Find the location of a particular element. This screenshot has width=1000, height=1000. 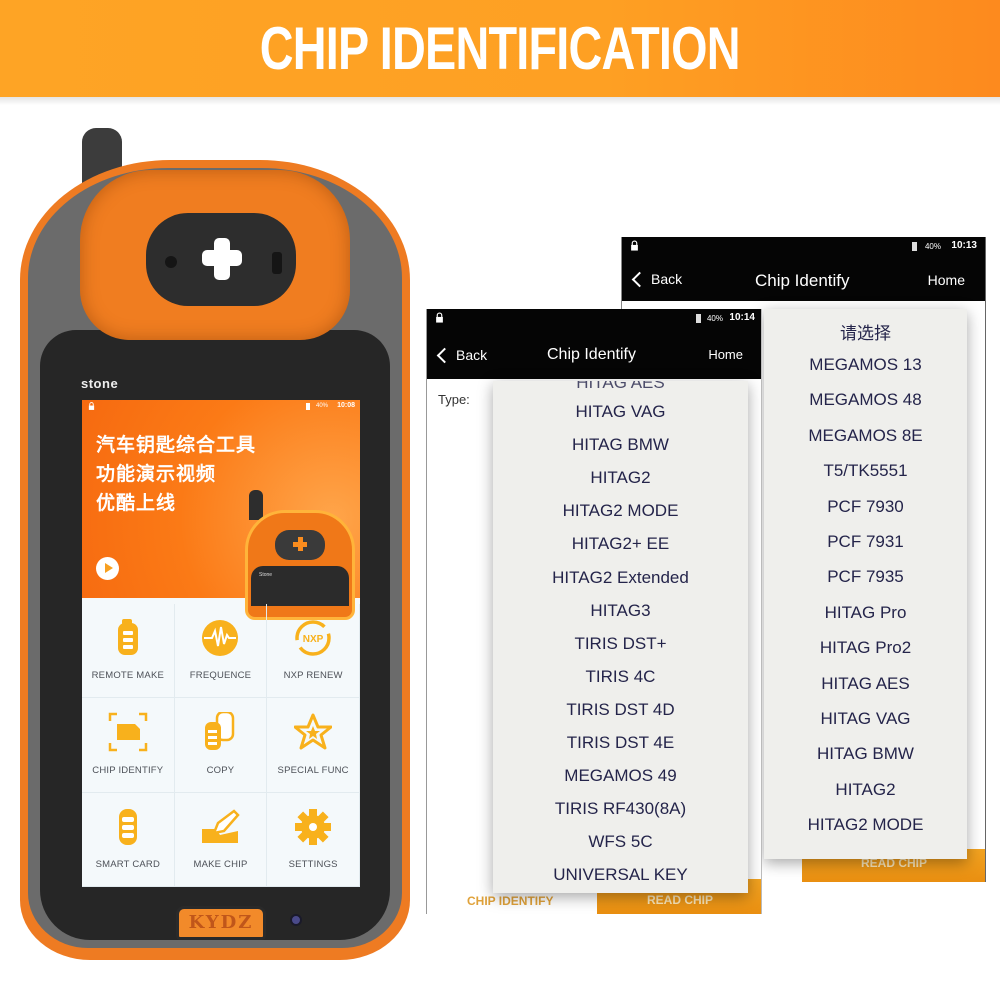

tile-label: SPECIAL FUNC is located at coordinates (313, 770).